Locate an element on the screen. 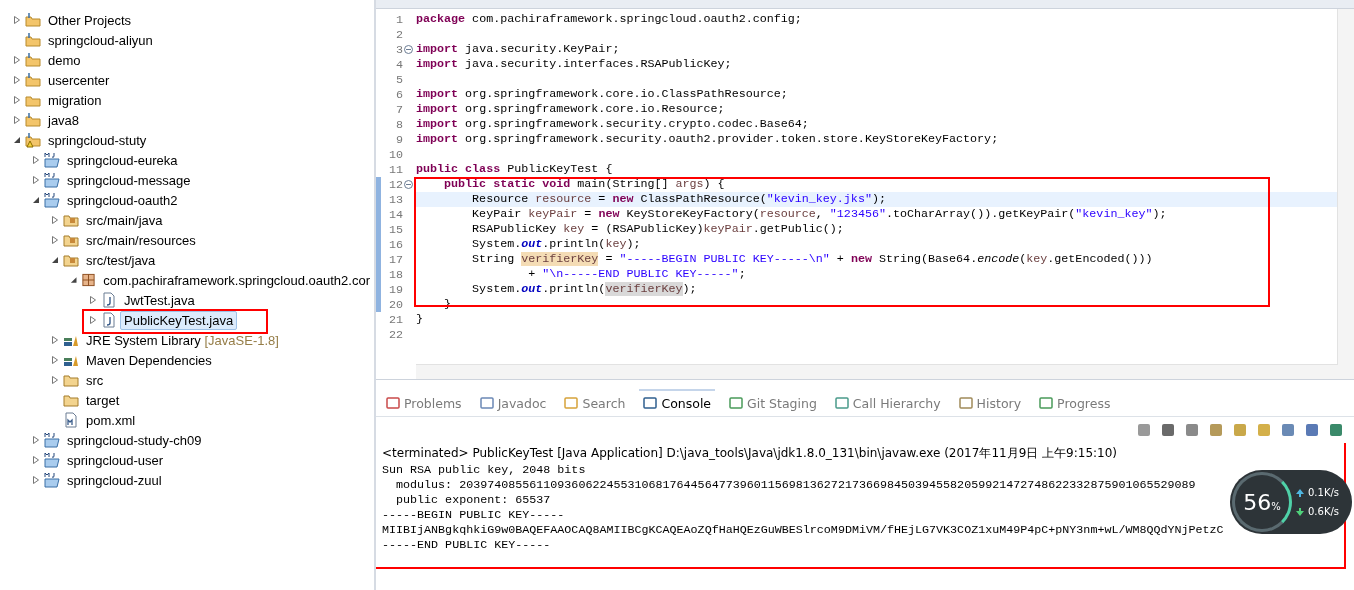 Image resolution: width=1354 pixels, height=590 pixels. up-arrow-icon is located at coordinates (1300, 492).